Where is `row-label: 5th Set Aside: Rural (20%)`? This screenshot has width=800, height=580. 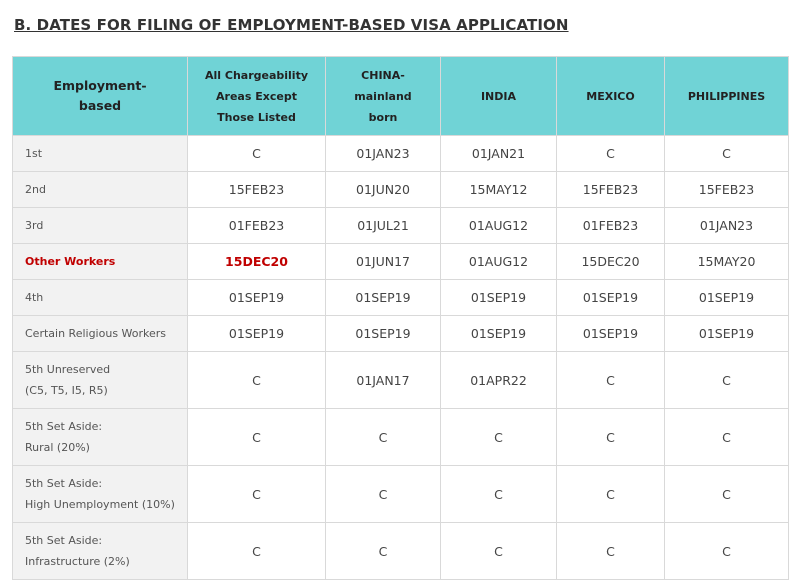 row-label: 5th Set Aside: Rural (20%) is located at coordinates (100, 437).